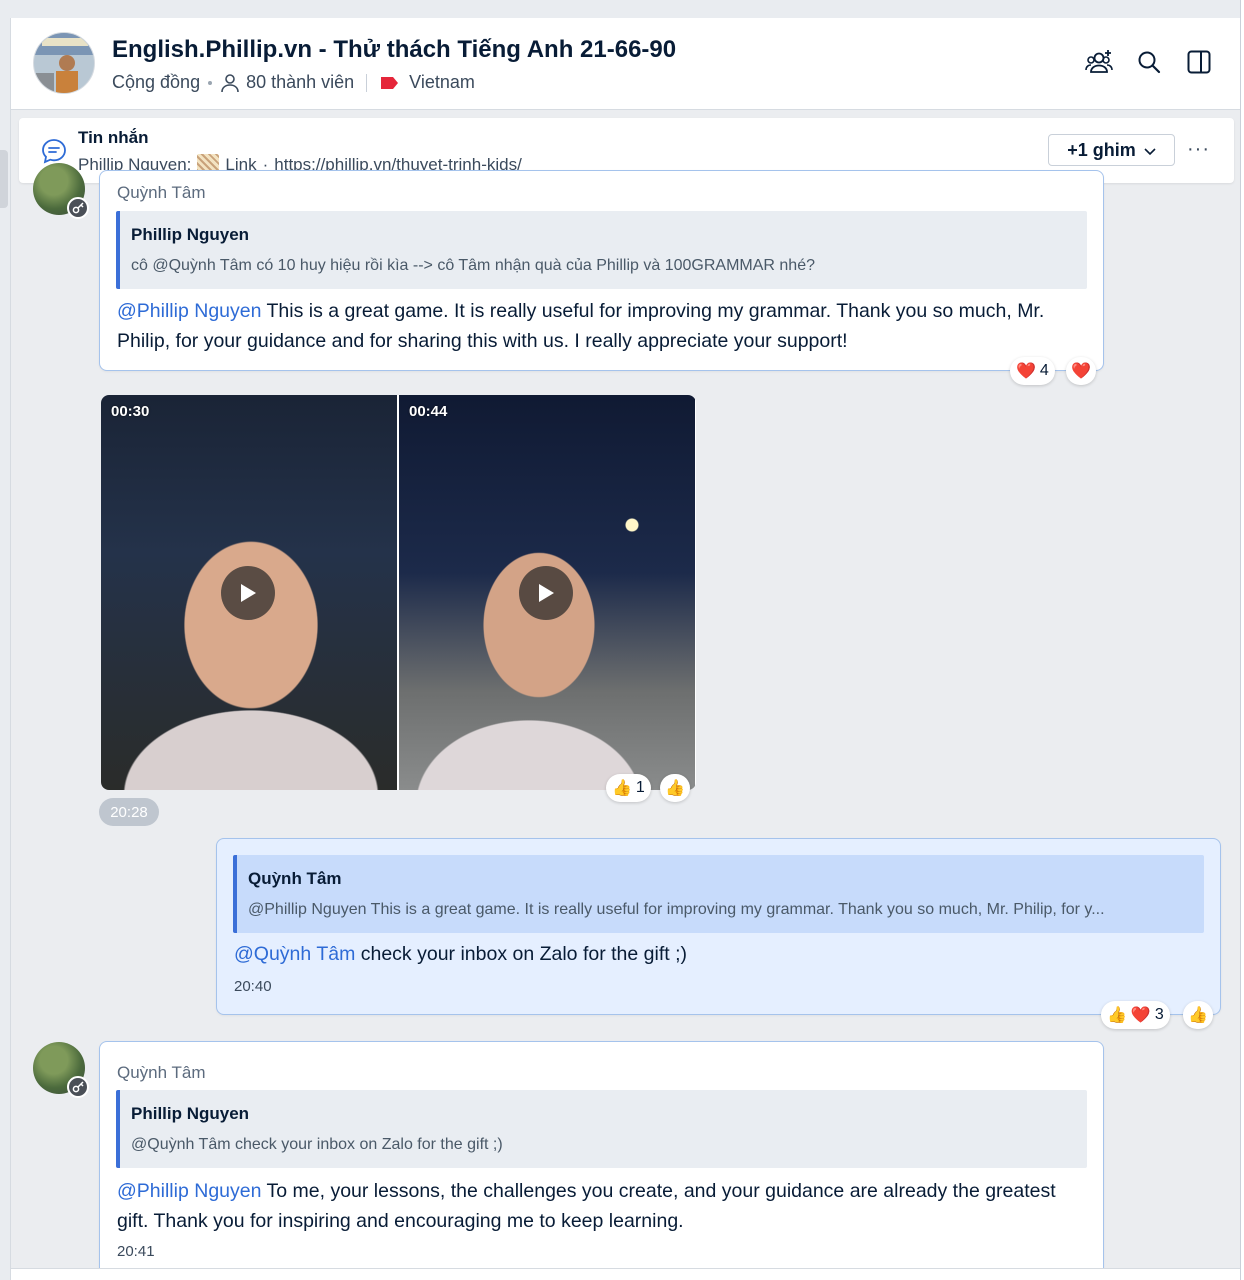 The image size is (1244, 1280). I want to click on group-meta: Cộng đồng 80 thành viên Vietnam, so click(293, 82).